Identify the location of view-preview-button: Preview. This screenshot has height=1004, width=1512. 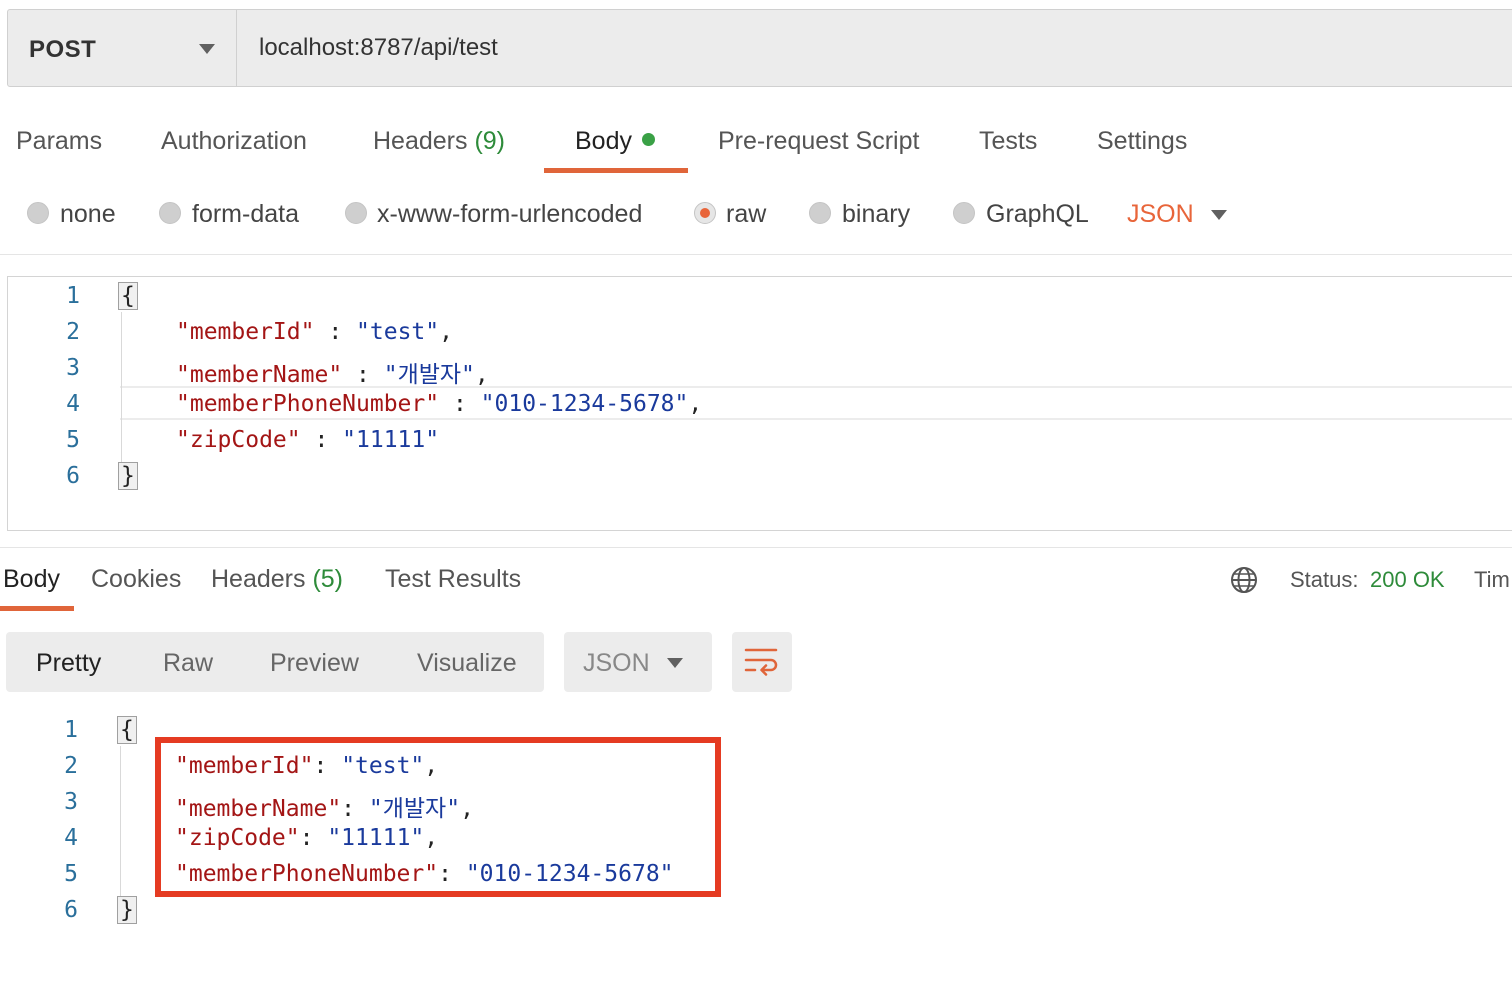
(314, 663).